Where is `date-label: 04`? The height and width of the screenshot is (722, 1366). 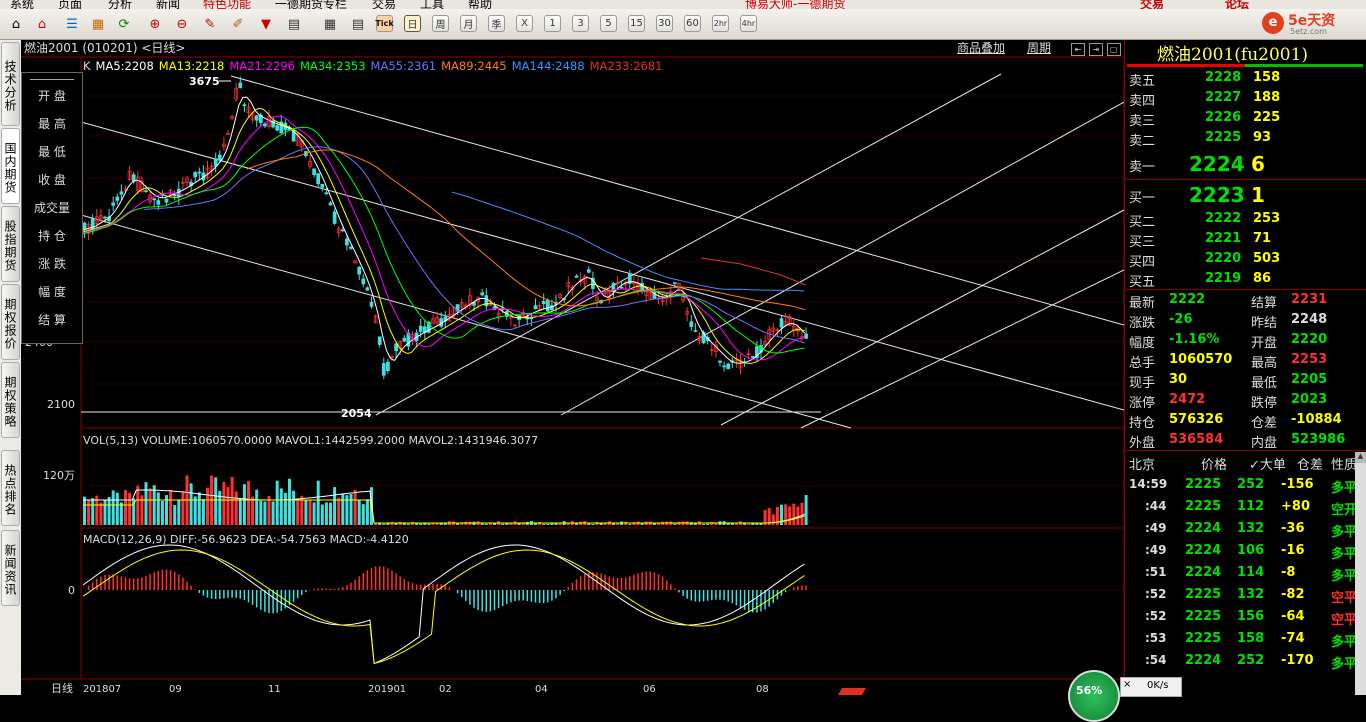
date-label: 04 is located at coordinates (541, 689).